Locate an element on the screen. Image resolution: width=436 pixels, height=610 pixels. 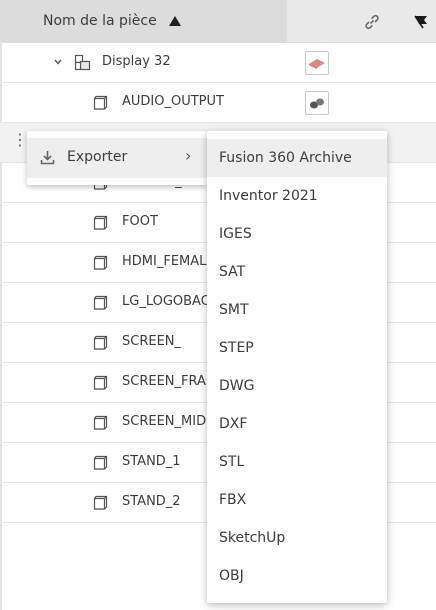
tree-row-label: FOOT is located at coordinates (140, 221).